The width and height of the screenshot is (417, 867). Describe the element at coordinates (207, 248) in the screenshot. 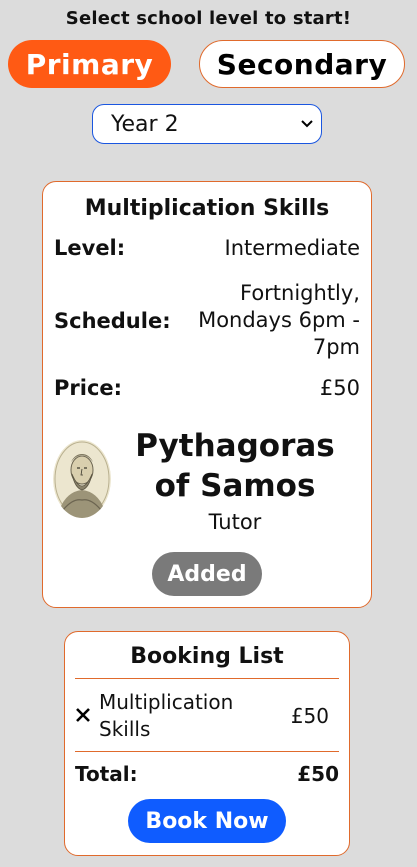

I see `course-level-row: Level: Intermediate` at that location.